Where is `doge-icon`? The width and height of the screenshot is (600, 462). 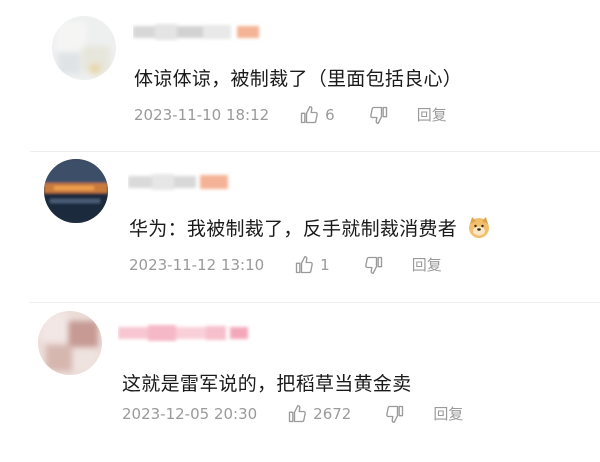
doge-icon is located at coordinates (479, 229).